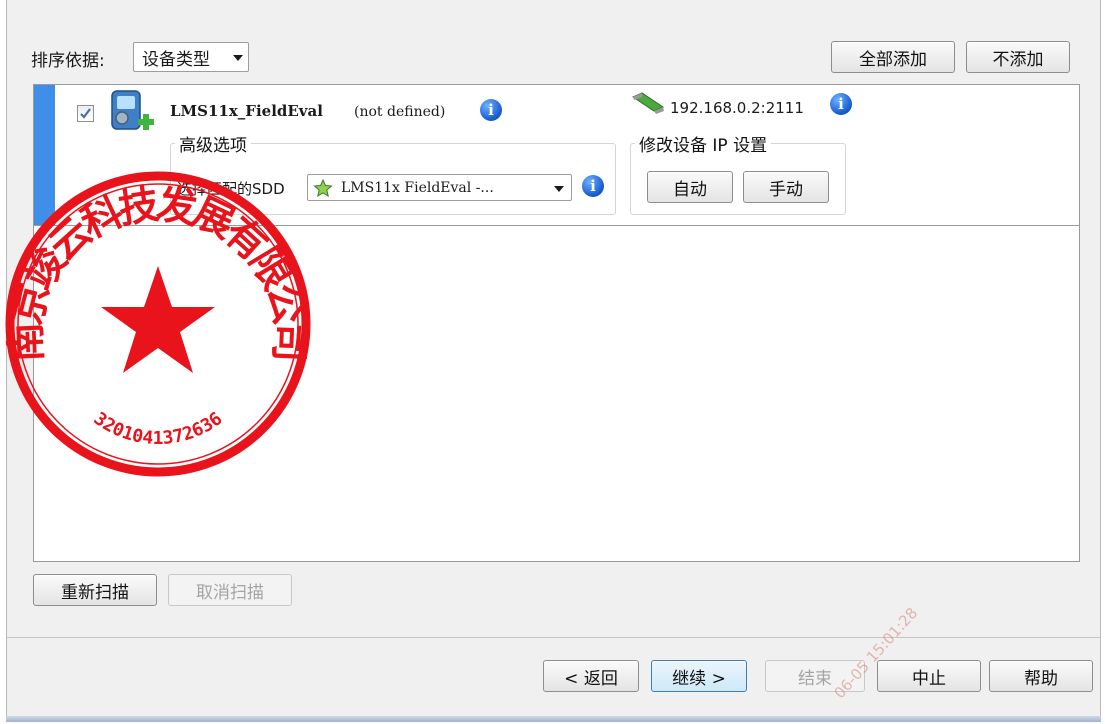 Image resolution: width=1105 pixels, height=724 pixels. I want to click on window-bottom-edge, so click(553, 719).